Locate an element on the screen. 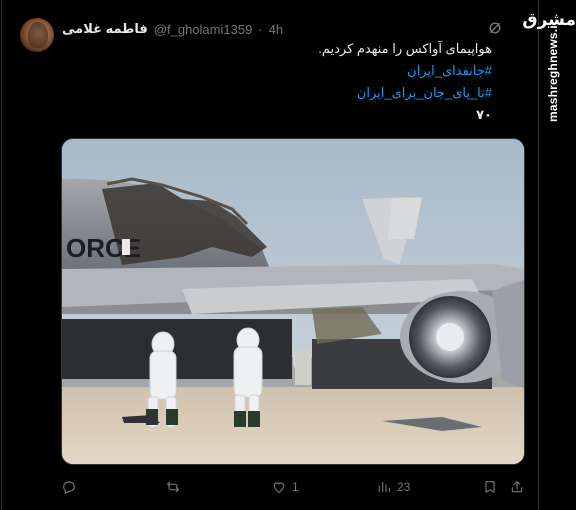 The width and height of the screenshot is (576, 510). mashregh-url: mashreghnews.ir is located at coordinates (553, 71).